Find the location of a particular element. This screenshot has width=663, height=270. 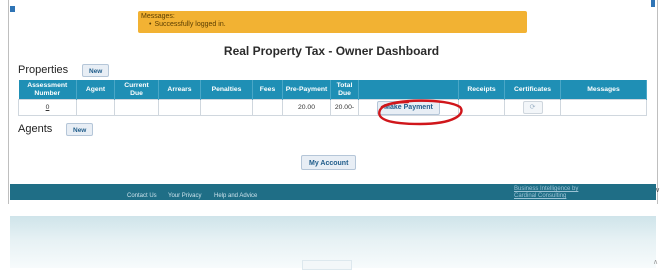

my-account-button: My Account is located at coordinates (329, 162).